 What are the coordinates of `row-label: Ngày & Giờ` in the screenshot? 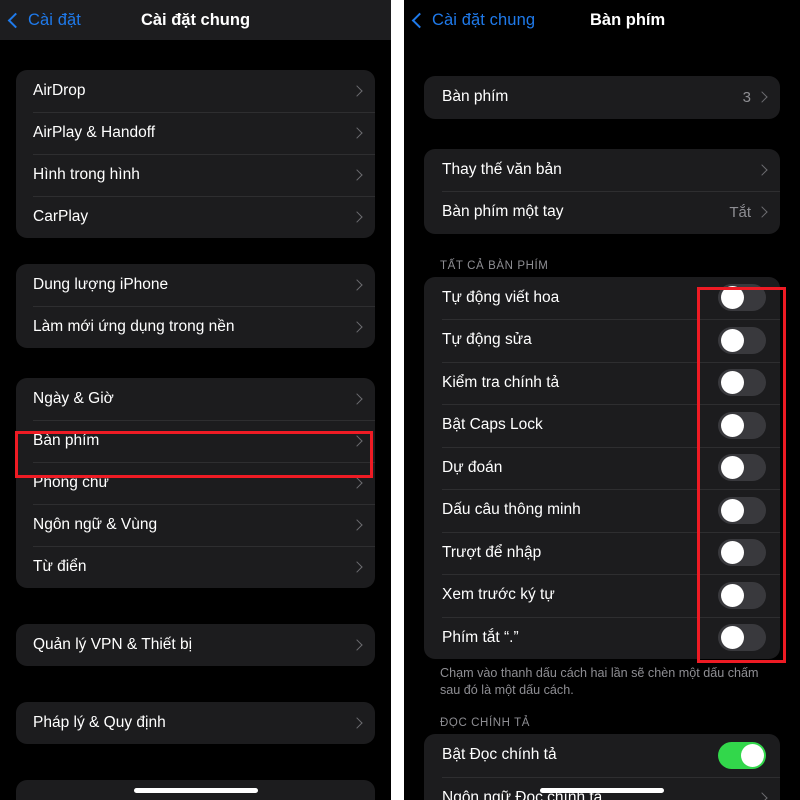 It's located at (73, 398).